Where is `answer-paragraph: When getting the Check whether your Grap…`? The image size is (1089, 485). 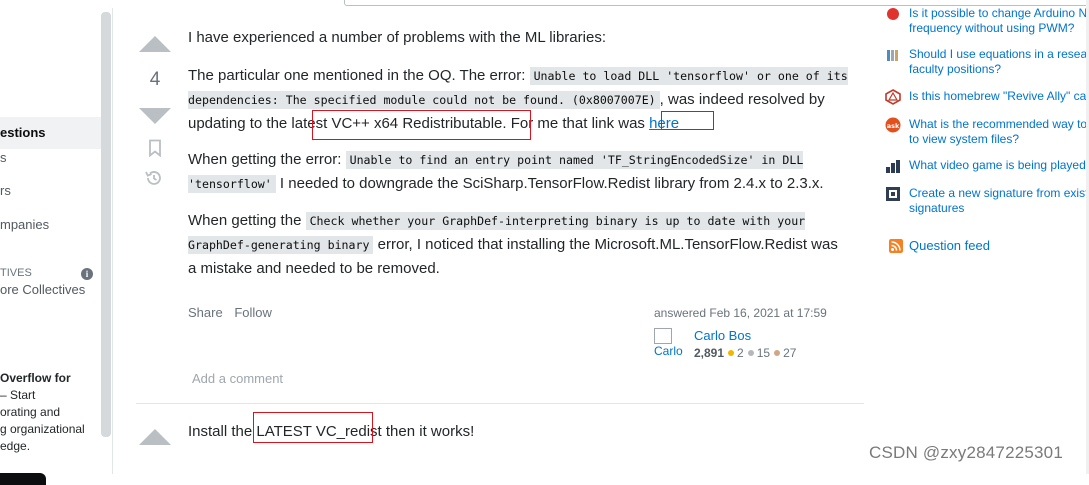
answer-paragraph: When getting the Check whether your Grap… is located at coordinates (518, 244).